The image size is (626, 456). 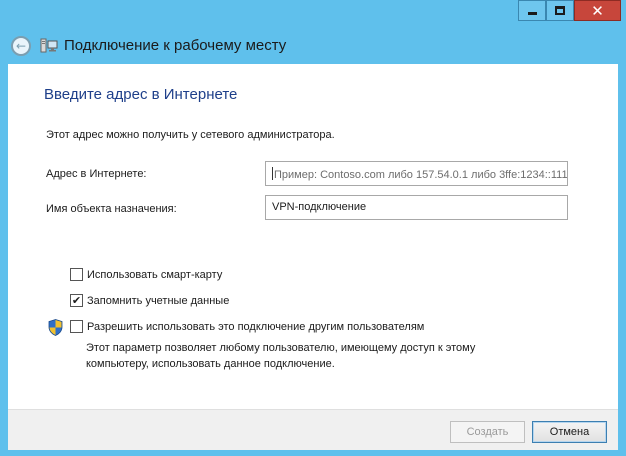 I want to click on wizard-header: ← Подключение к рабочему месту, so click(x=313, y=46).